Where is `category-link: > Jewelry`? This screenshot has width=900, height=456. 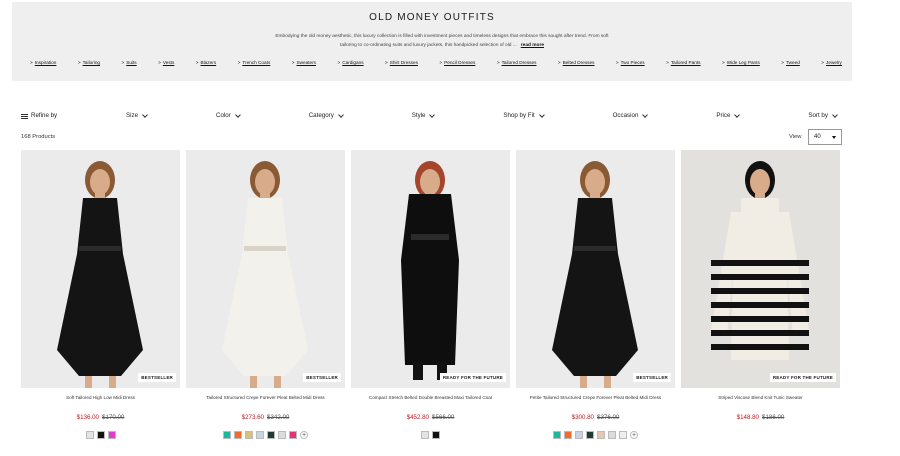 category-link: > Jewelry is located at coordinates (831, 62).